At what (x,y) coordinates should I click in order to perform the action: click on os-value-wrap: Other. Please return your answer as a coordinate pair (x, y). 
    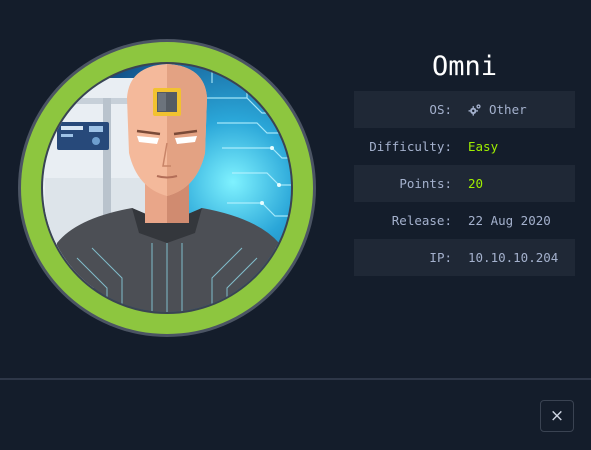
    Looking at the image, I should click on (497, 109).